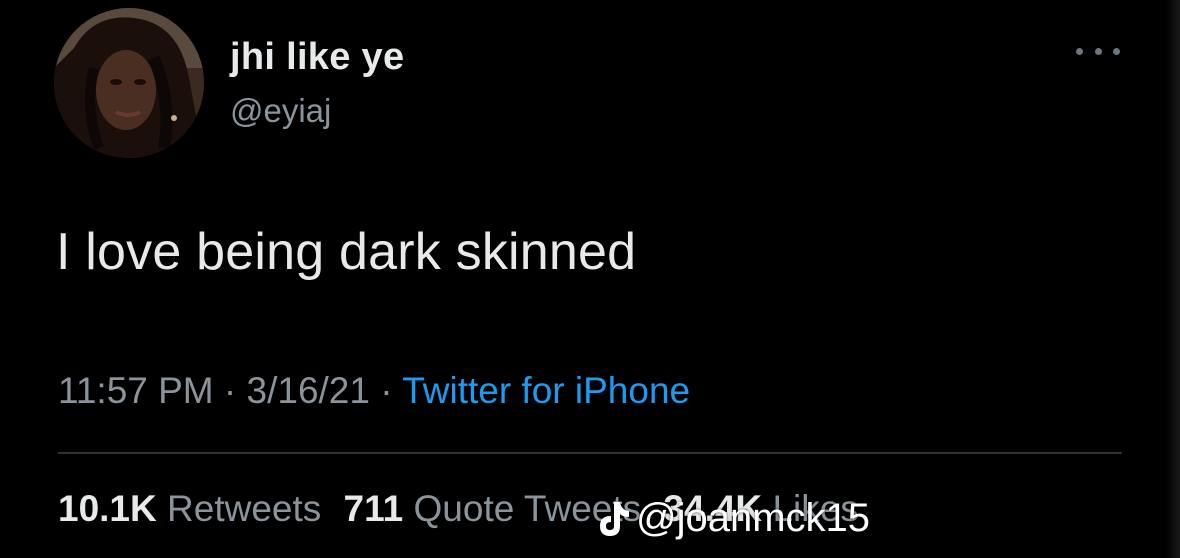 This screenshot has width=1180, height=558. Describe the element at coordinates (136, 390) in the screenshot. I see `tweet-time: 11:57 PM` at that location.